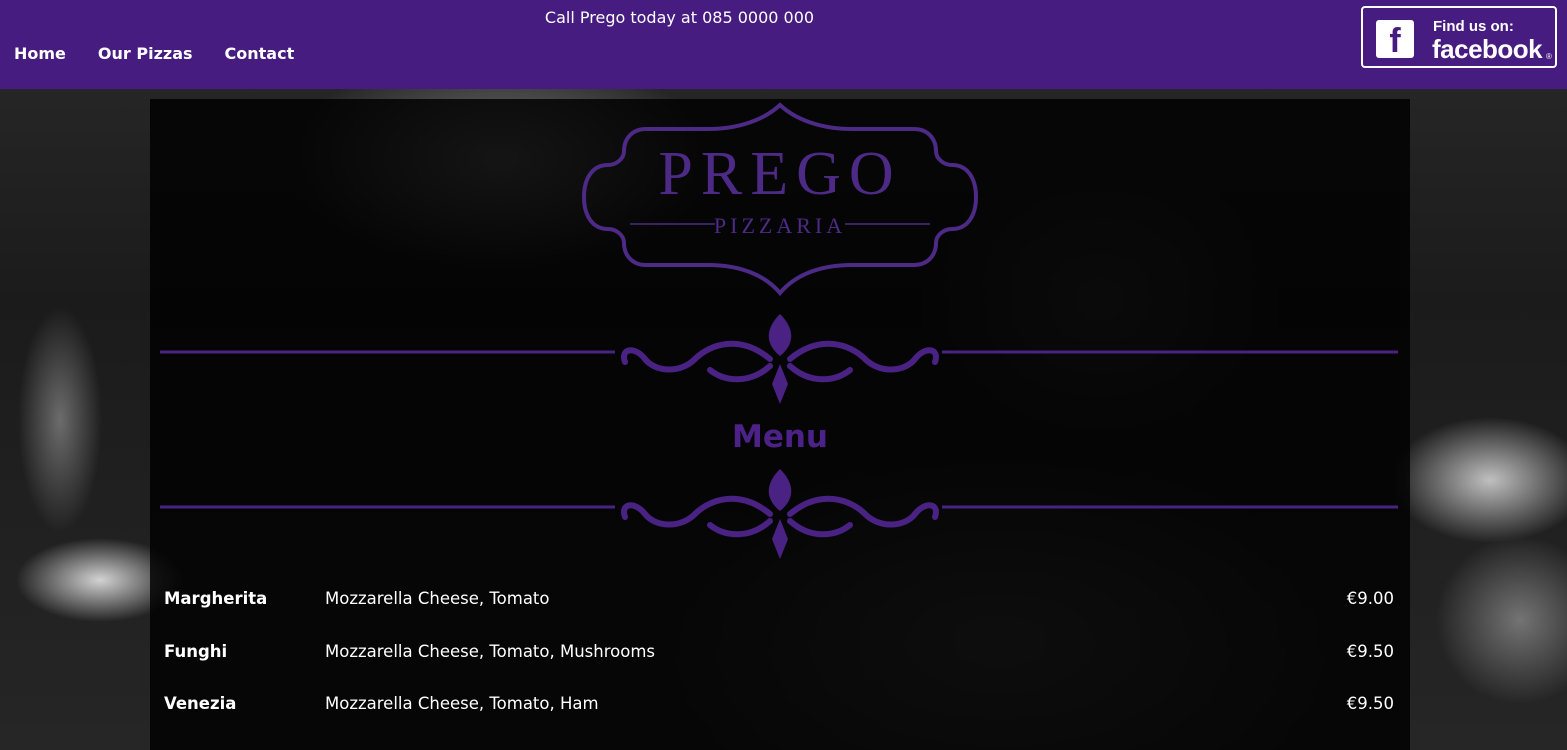 The height and width of the screenshot is (750, 1567). I want to click on ornament-divider-bottom, so click(779, 514).